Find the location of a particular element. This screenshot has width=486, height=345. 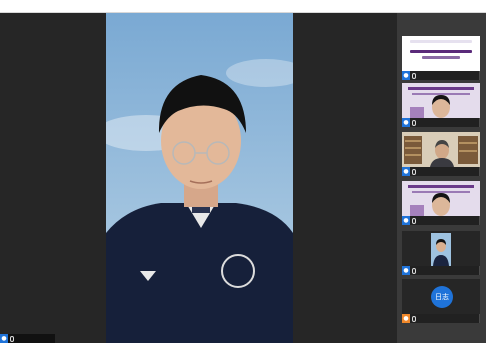

shared-screen-thumbnail is located at coordinates (441, 53).